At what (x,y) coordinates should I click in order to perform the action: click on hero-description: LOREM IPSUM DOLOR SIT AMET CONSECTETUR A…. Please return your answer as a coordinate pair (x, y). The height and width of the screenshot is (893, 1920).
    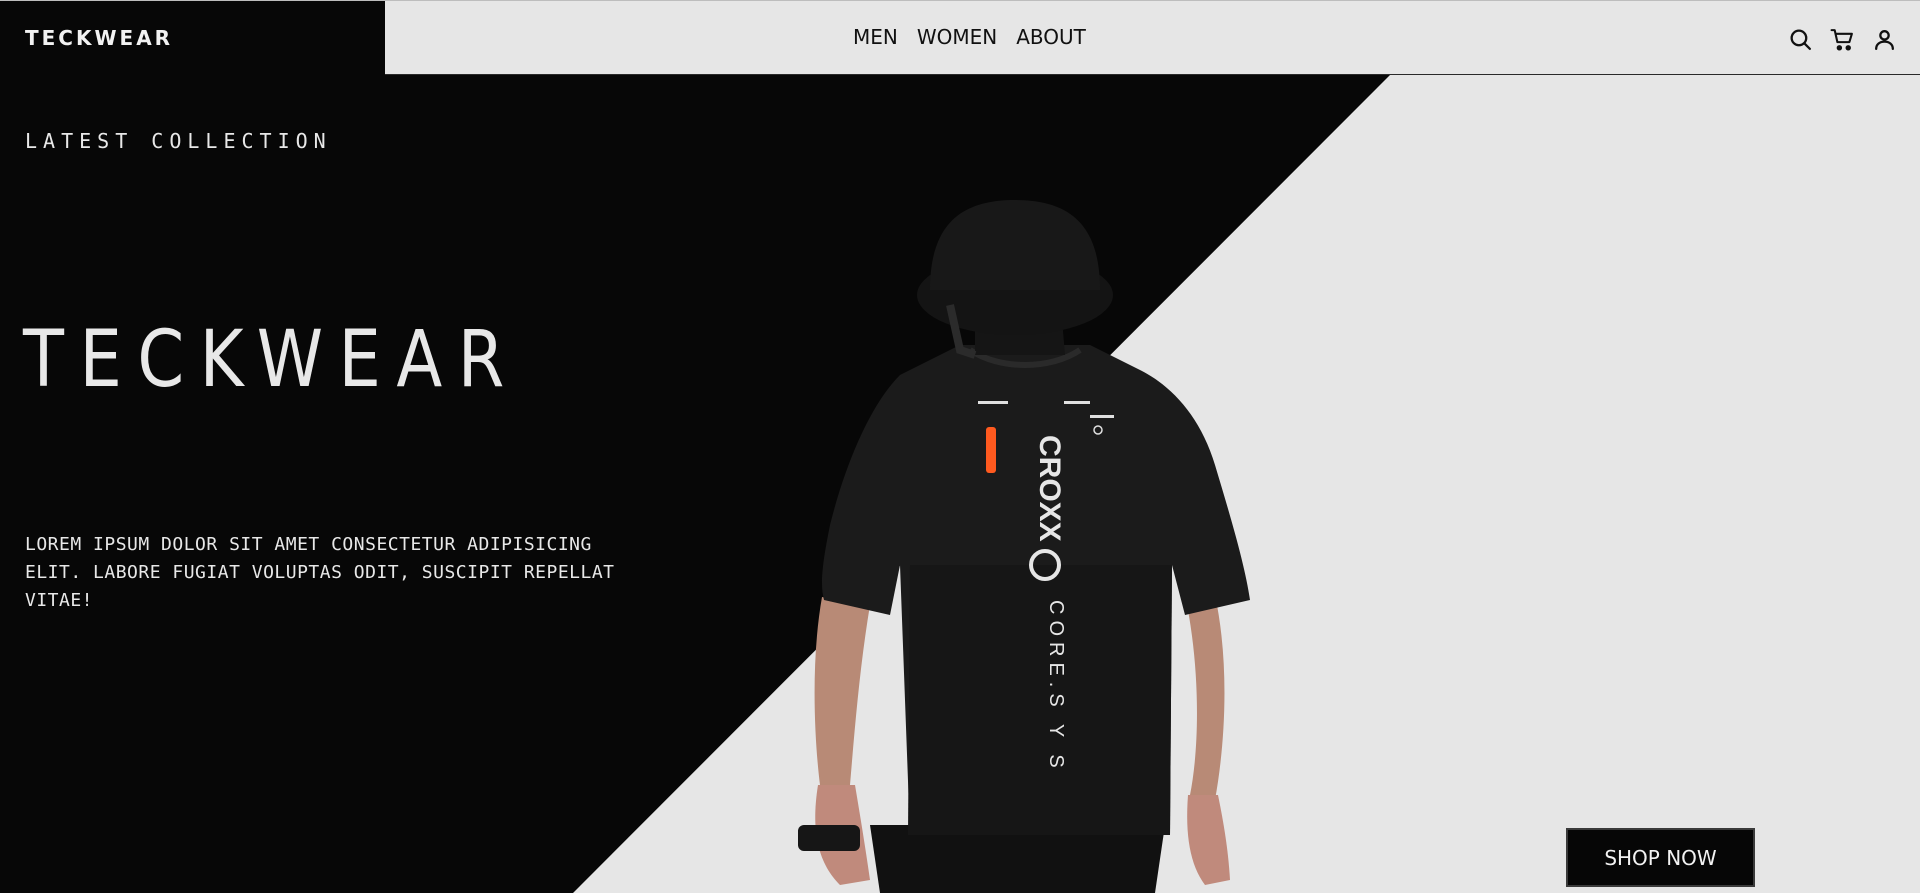
    Looking at the image, I should click on (320, 572).